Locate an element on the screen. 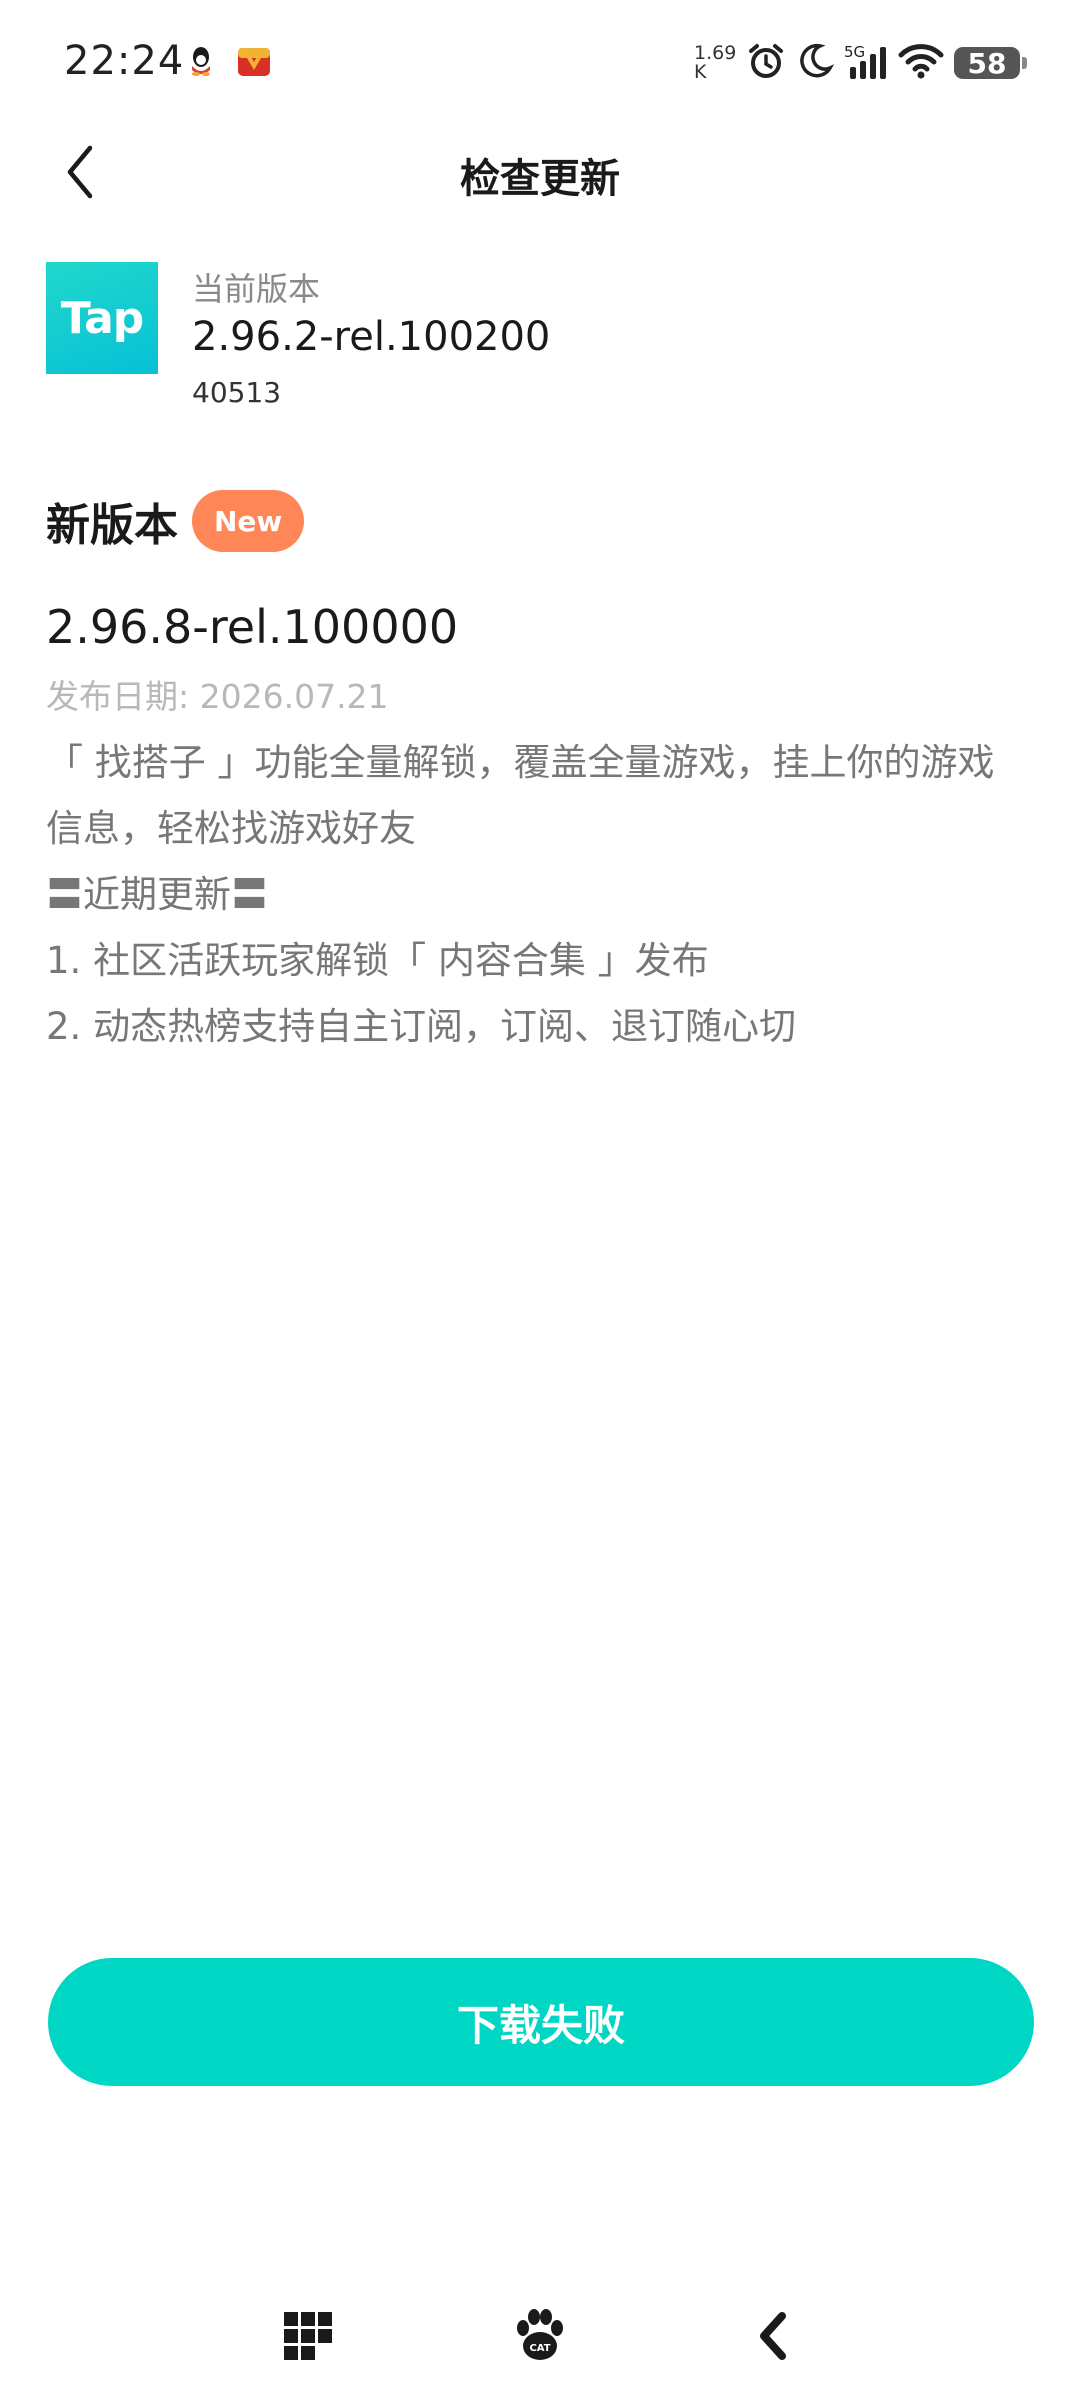 This screenshot has height=2400, width=1080. alarm-icon is located at coordinates (766, 63).